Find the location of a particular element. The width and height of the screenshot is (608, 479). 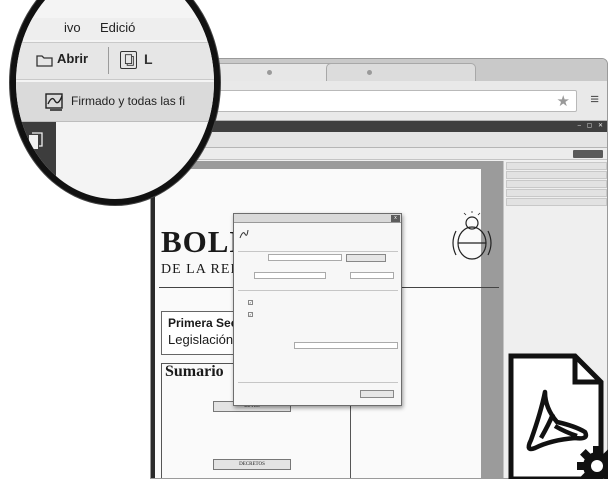

document-icon is located at coordinates (128, 60).